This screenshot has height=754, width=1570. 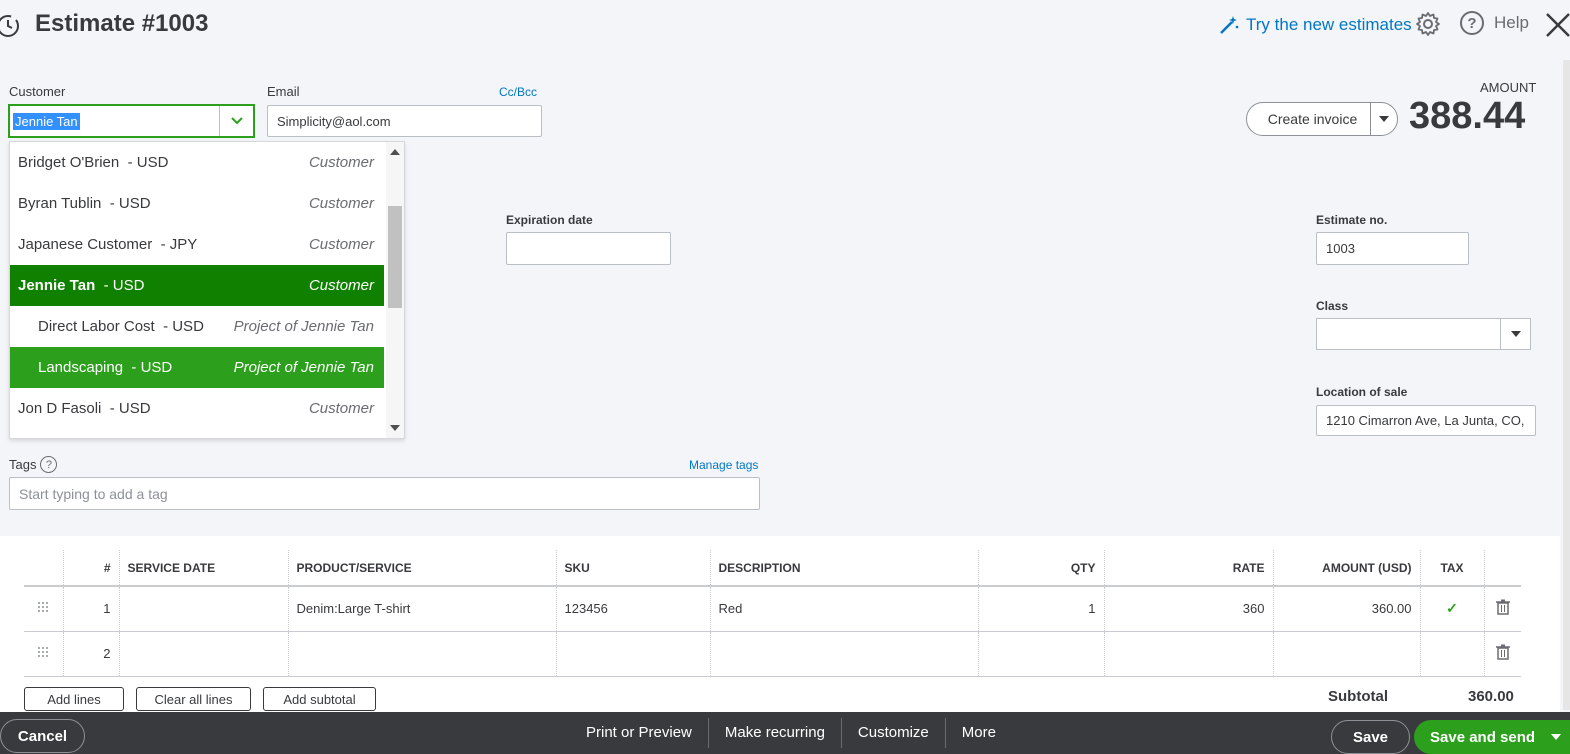 I want to click on help-button: ? Help, so click(x=1494, y=23).